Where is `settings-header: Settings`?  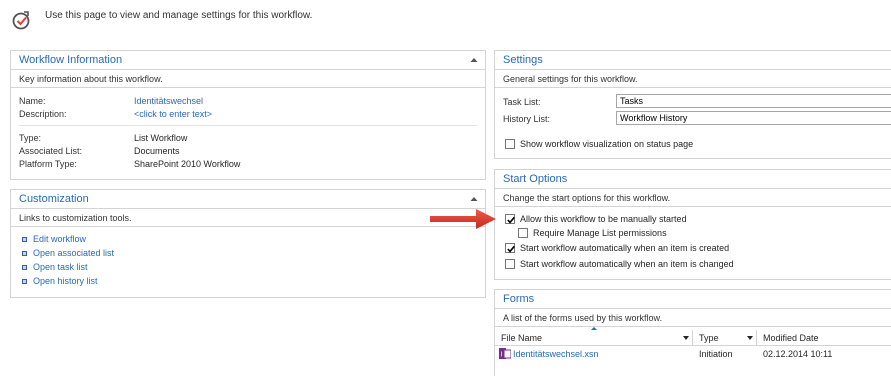
settings-header: Settings is located at coordinates (693, 60).